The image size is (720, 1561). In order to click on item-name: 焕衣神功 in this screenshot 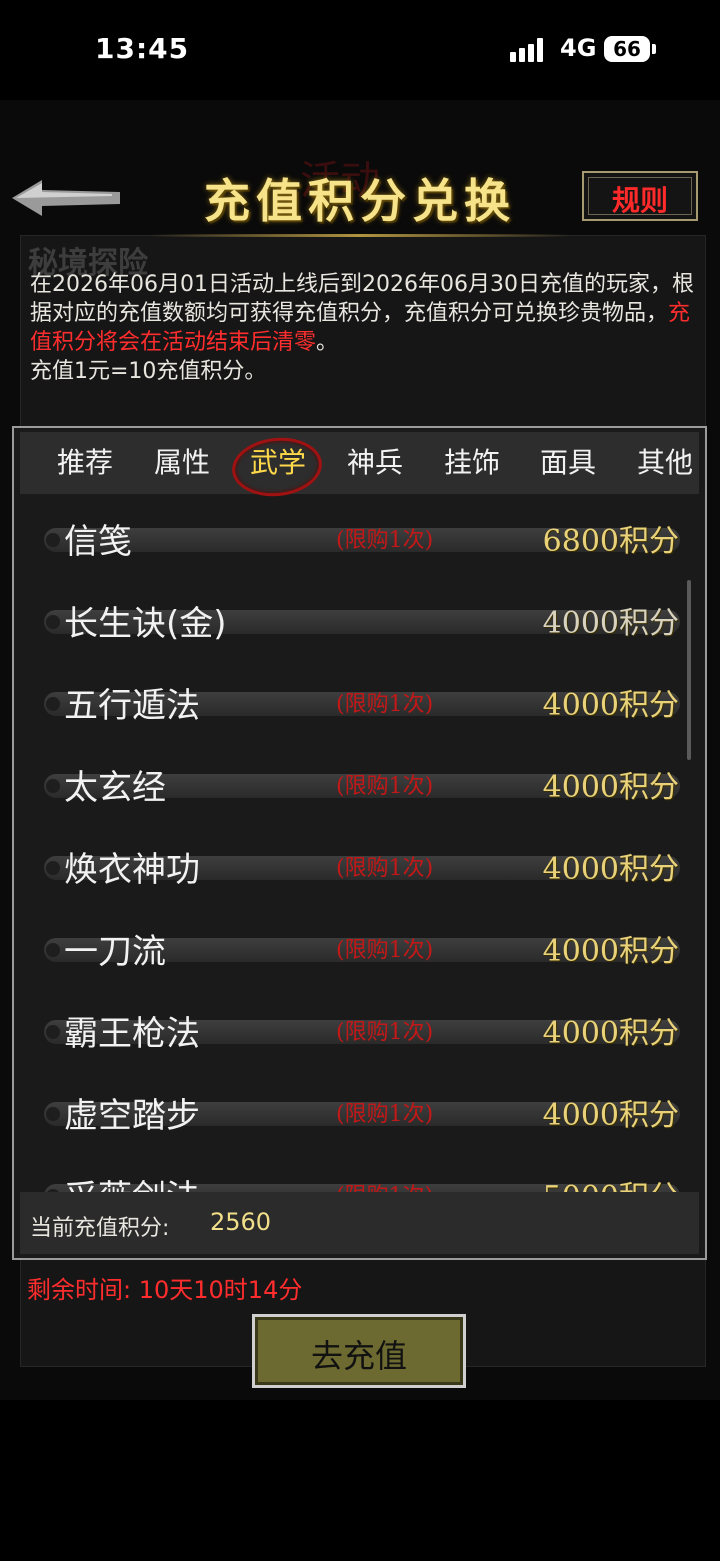, I will do `click(132, 870)`.